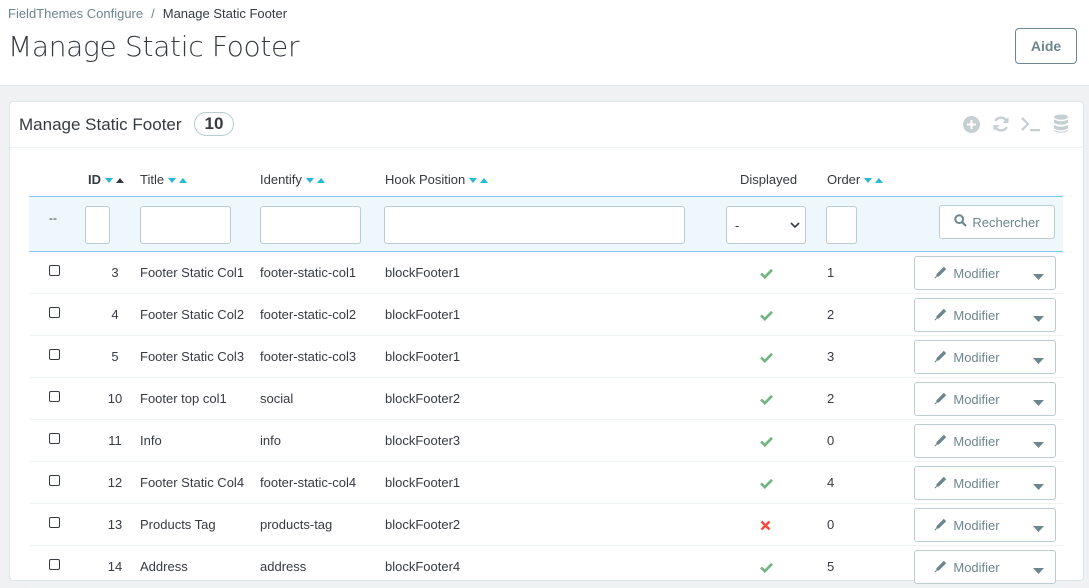  What do you see at coordinates (283, 566) in the screenshot?
I see `row-identify: address` at bounding box center [283, 566].